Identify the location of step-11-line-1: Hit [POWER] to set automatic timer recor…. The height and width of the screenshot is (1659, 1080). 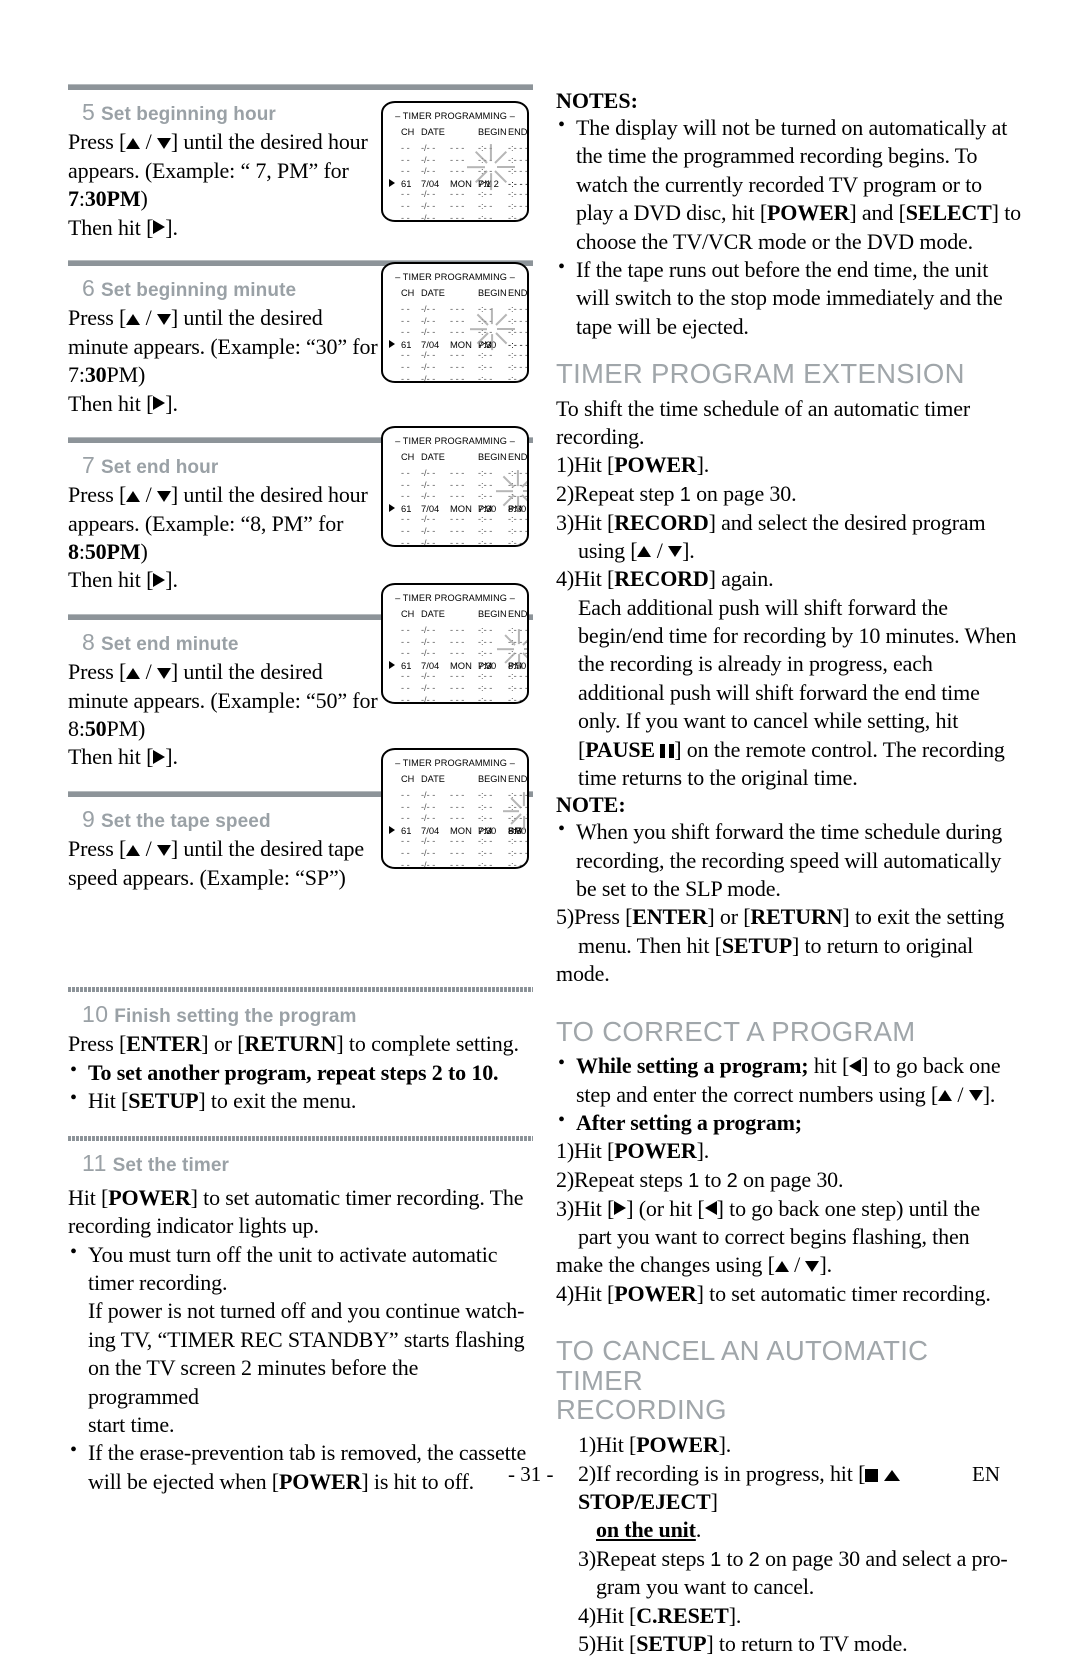
(296, 1211).